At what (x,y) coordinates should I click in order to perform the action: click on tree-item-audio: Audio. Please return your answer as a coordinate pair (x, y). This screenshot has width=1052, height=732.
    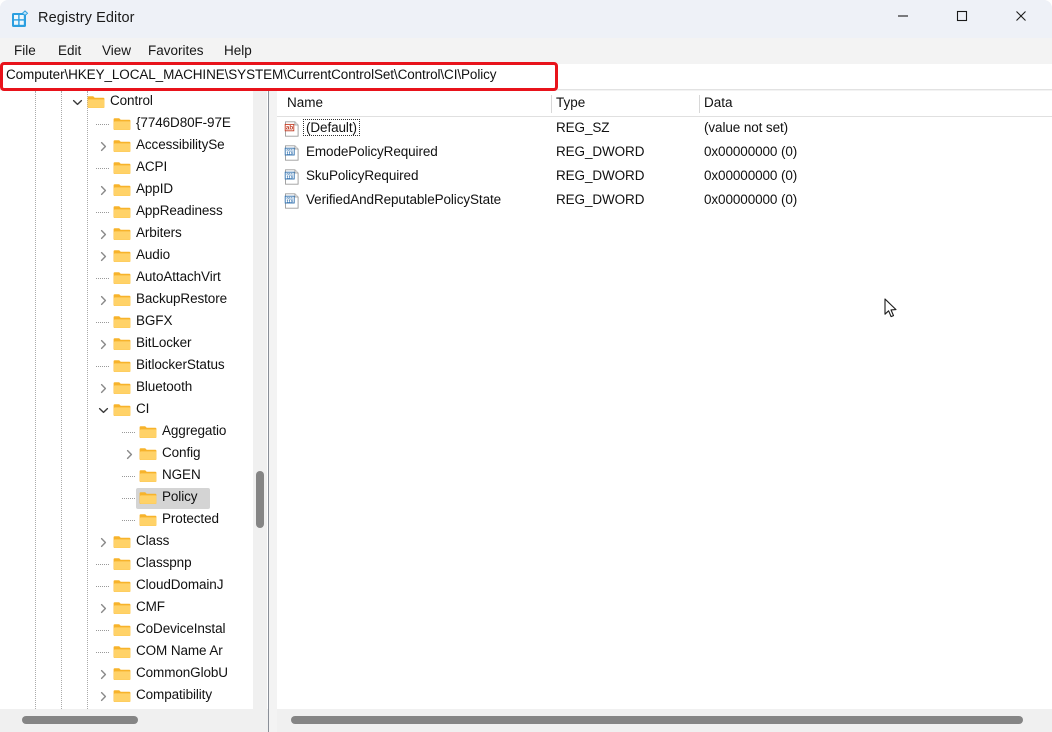
    Looking at the image, I should click on (181, 256).